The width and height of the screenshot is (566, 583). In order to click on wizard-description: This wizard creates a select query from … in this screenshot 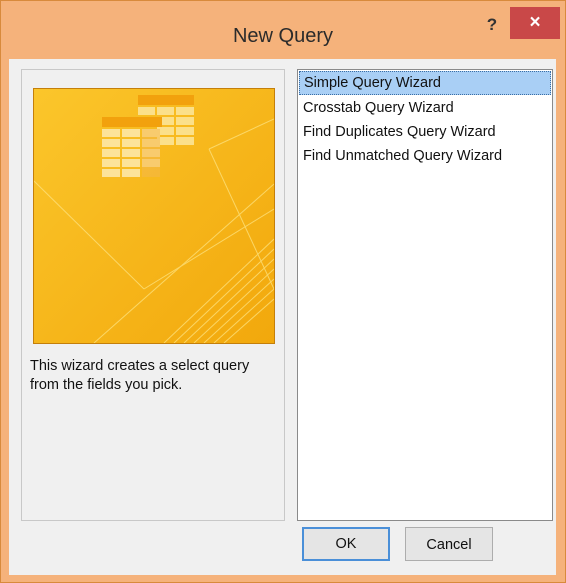, I will do `click(140, 375)`.